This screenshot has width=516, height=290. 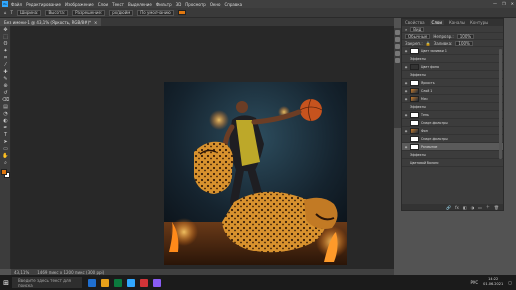 What do you see at coordinates (51, 22) in the screenshot?
I see `document-tab: Без имени-1 @ 43,1% (Яркость, RGB/8#)* ×` at bounding box center [51, 22].